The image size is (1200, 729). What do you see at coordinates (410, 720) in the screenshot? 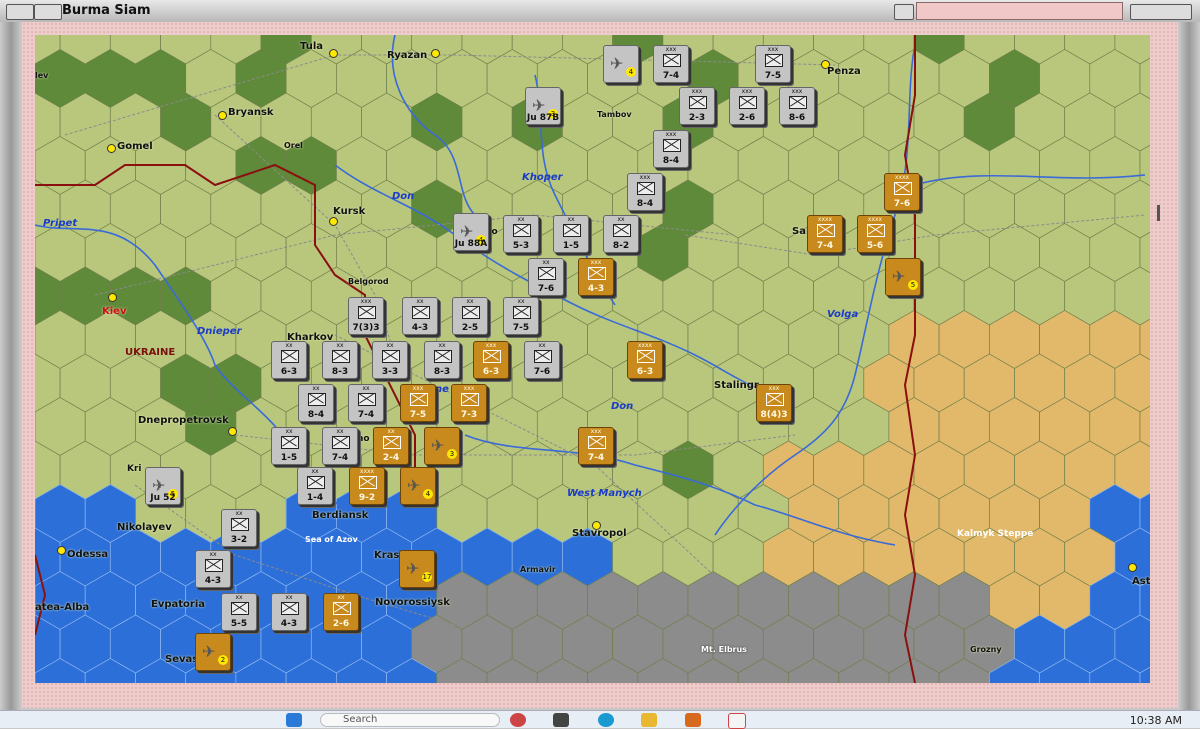
I see `taskbar-search: Search` at bounding box center [410, 720].